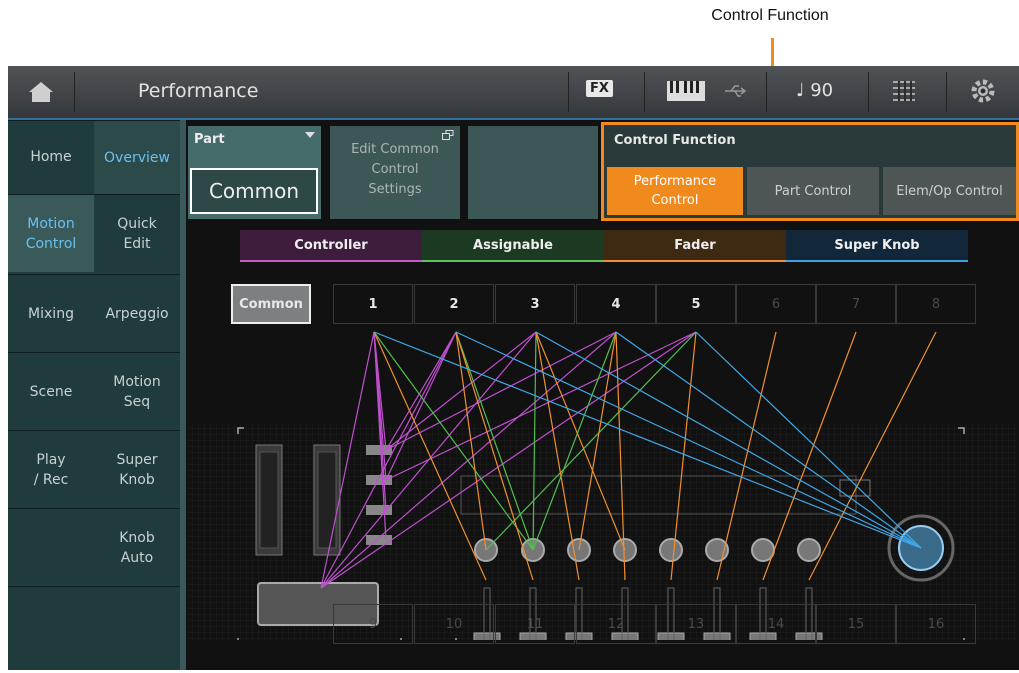  I want to click on tab-label: Super Knob, so click(877, 245).